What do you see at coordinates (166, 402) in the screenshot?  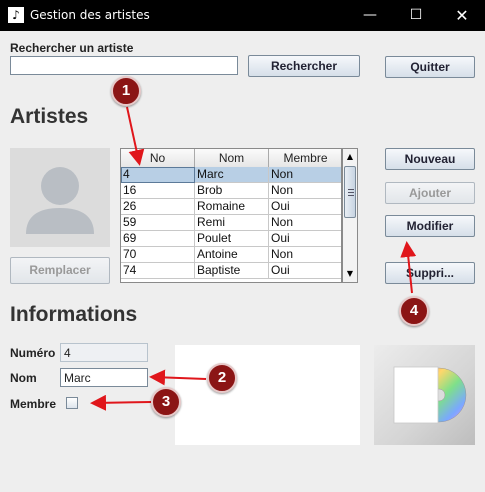 I see `annotation-badge-3: 3` at bounding box center [166, 402].